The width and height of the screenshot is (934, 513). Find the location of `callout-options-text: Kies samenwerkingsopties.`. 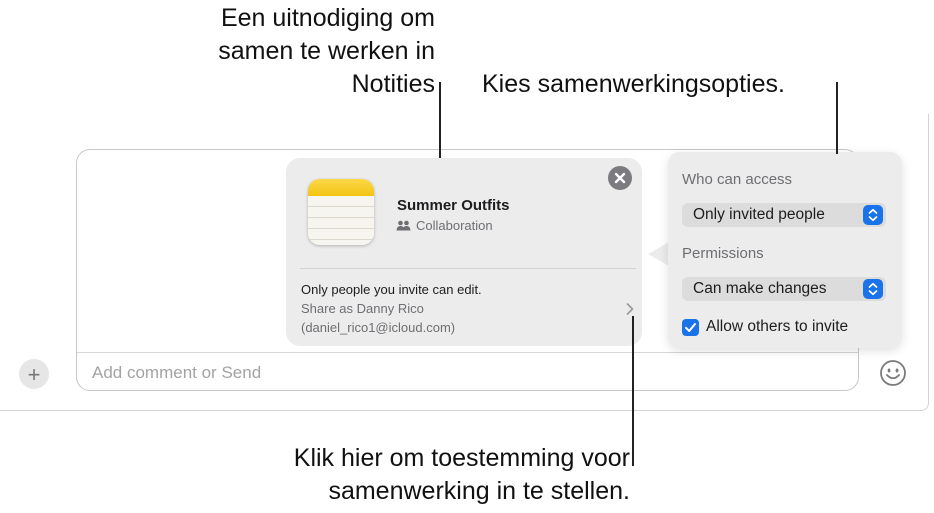

callout-options-text: Kies samenwerkingsopties. is located at coordinates (633, 84).